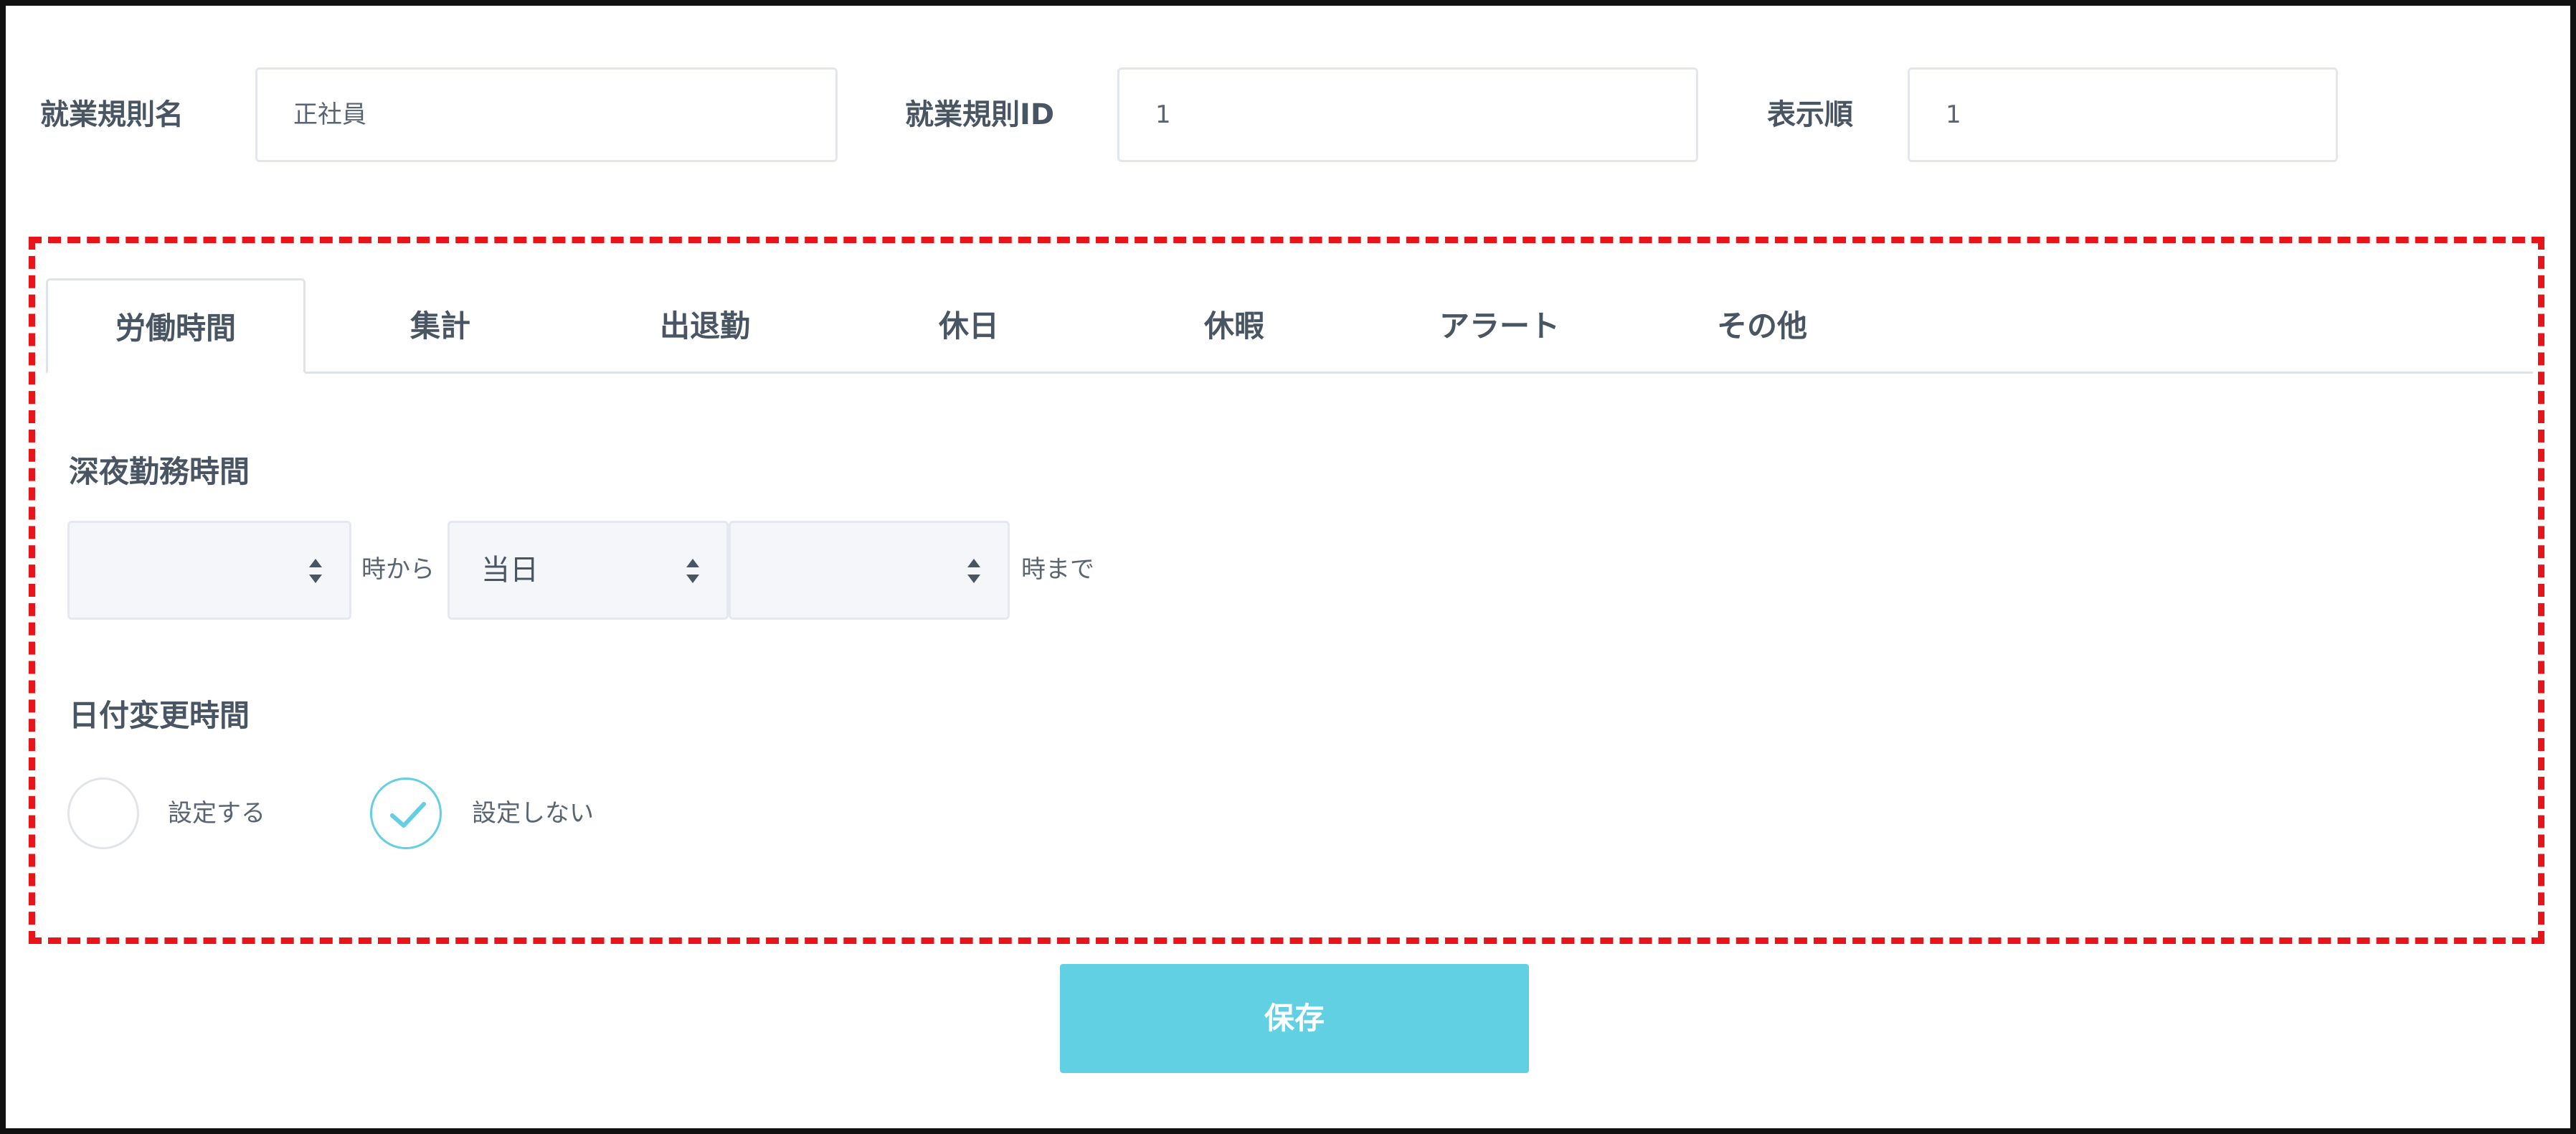 The height and width of the screenshot is (1134, 2576). Describe the element at coordinates (533, 814) in the screenshot. I see `radio-not-set-label: 設定しない` at that location.